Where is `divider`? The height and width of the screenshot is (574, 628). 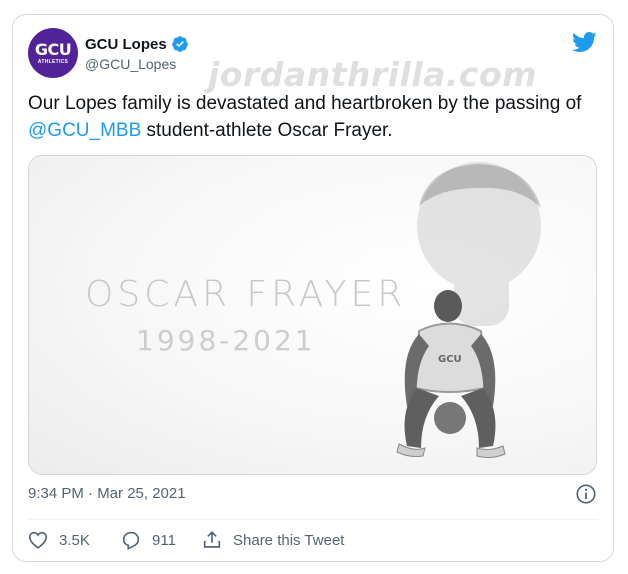 divider is located at coordinates (313, 519).